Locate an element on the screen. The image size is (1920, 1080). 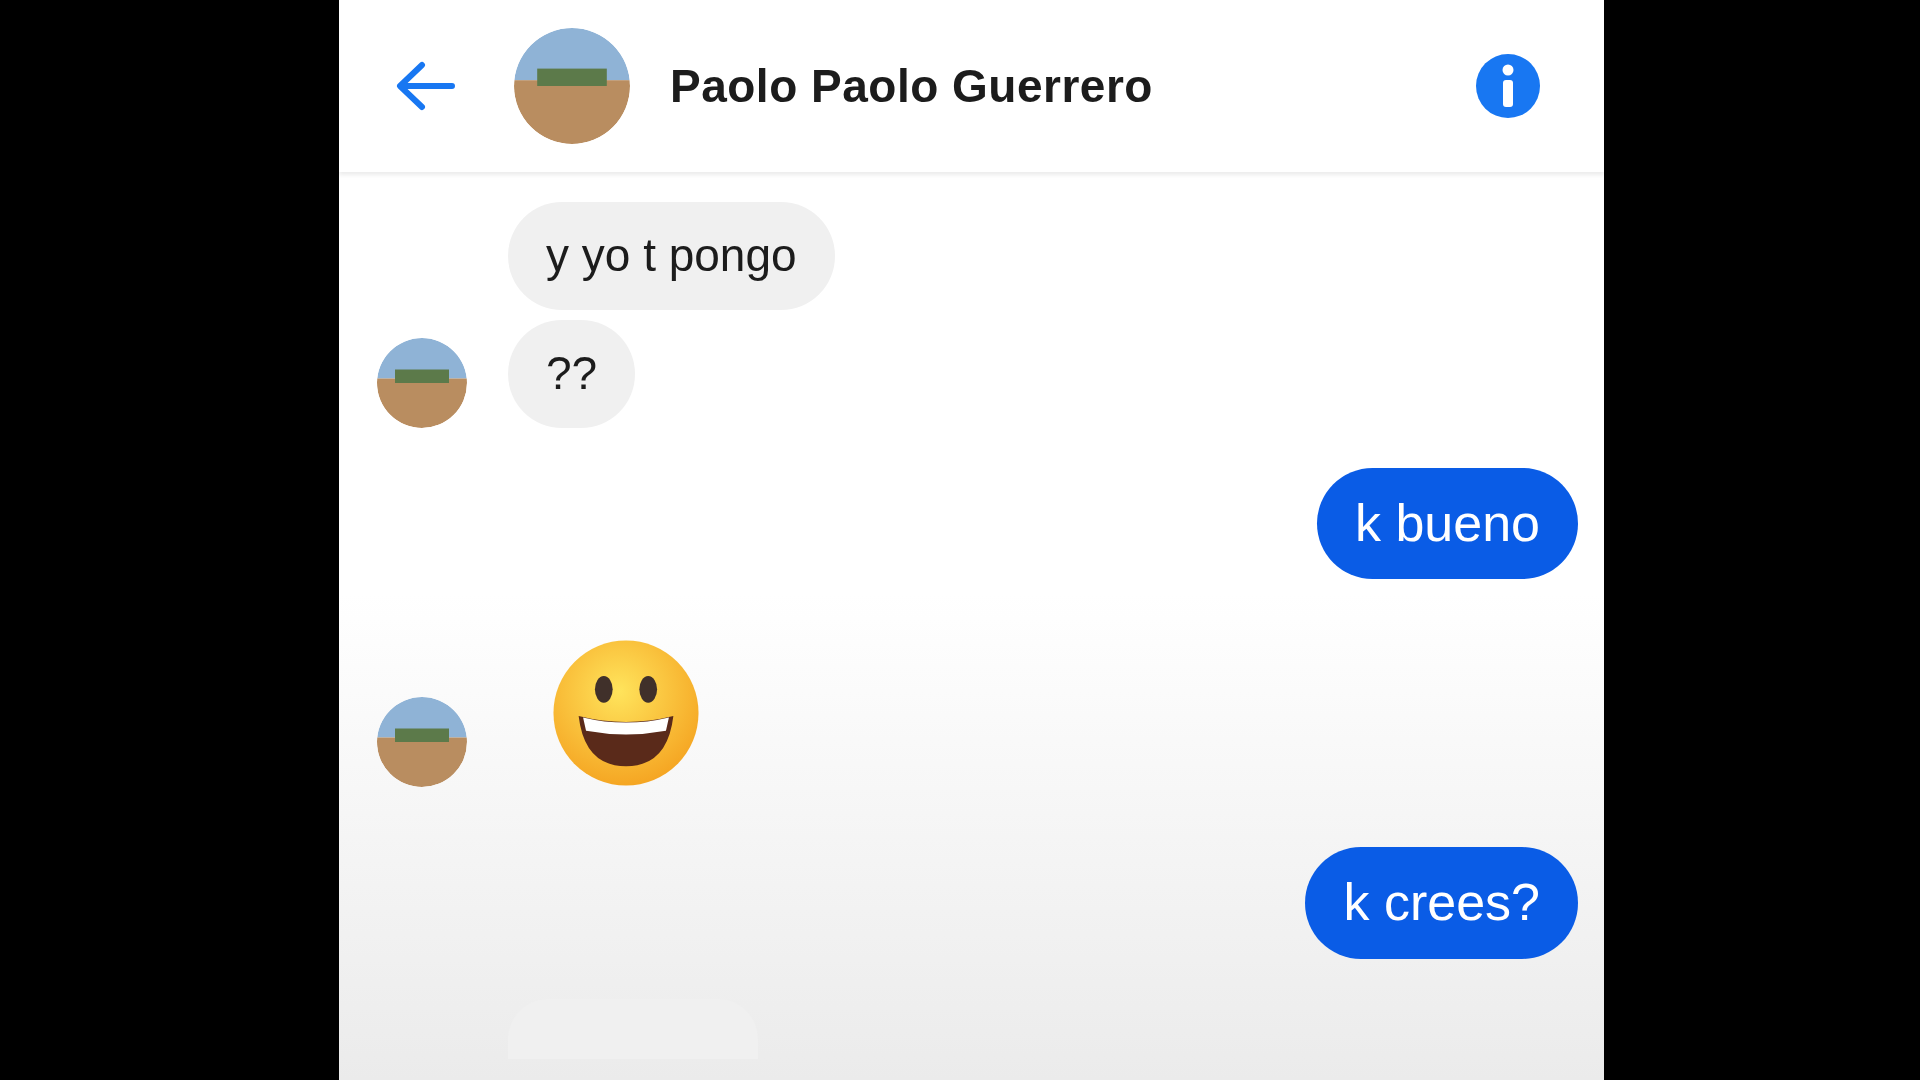
message-bubble: k bueno is located at coordinates (1447, 523).